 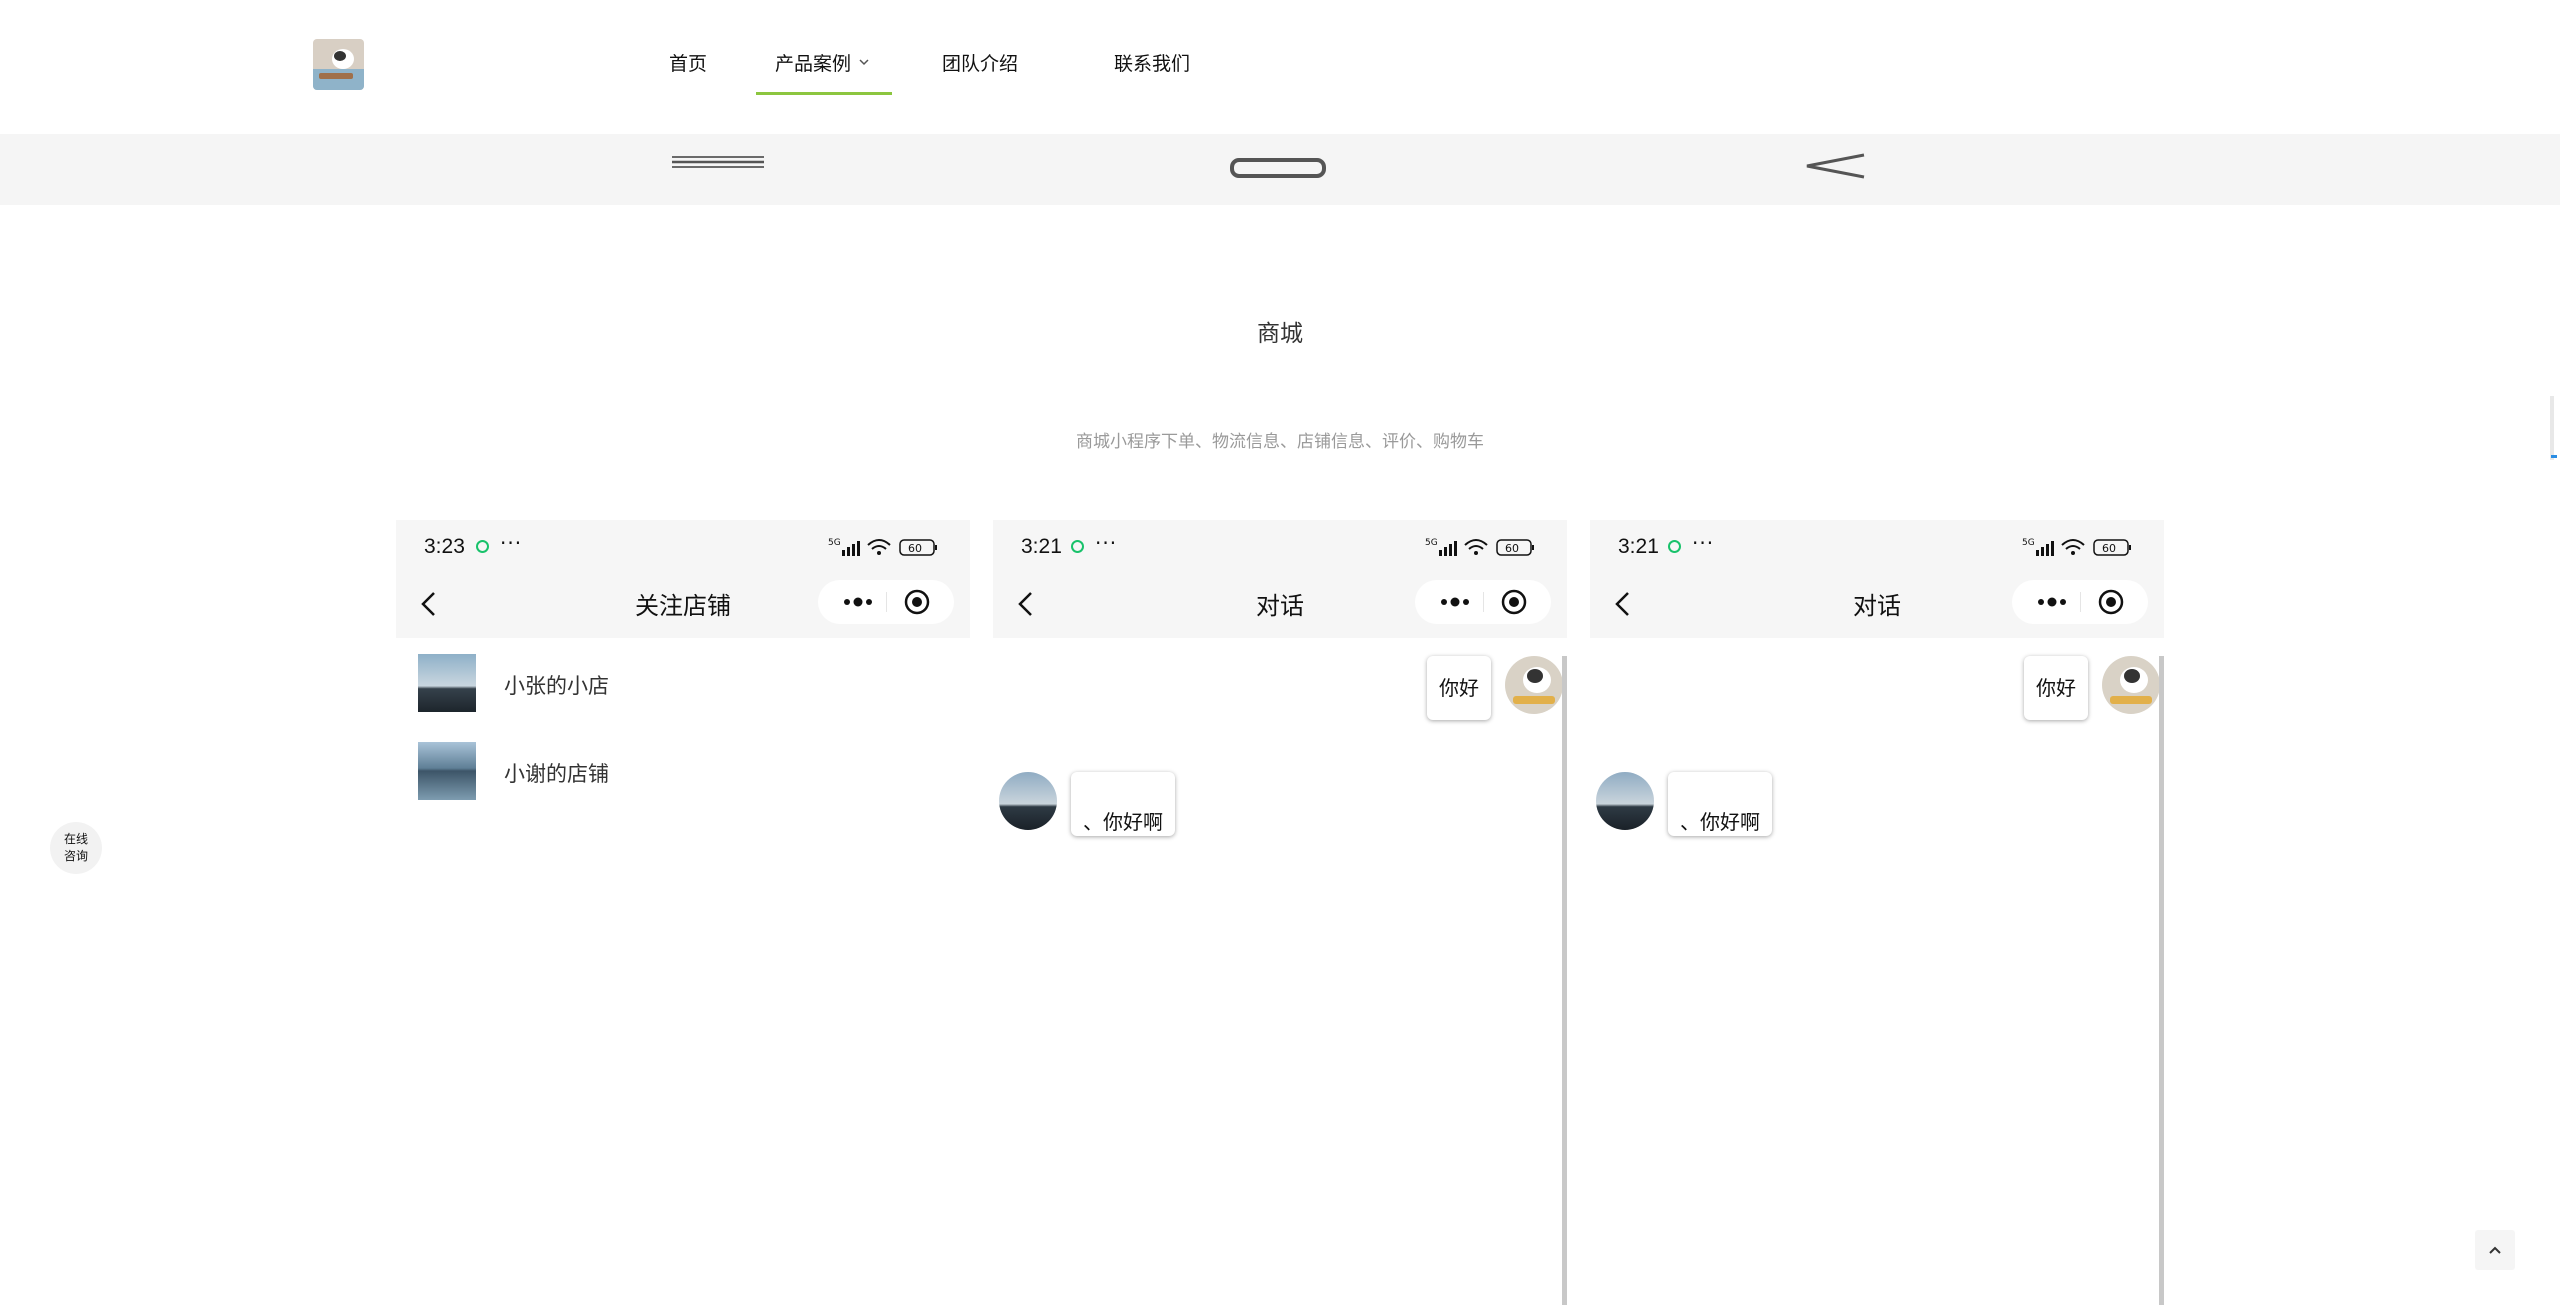 What do you see at coordinates (1280, 442) in the screenshot?
I see `section-subtitle: 商城小程序下单、物流信息、店铺信息、评价、购物车` at bounding box center [1280, 442].